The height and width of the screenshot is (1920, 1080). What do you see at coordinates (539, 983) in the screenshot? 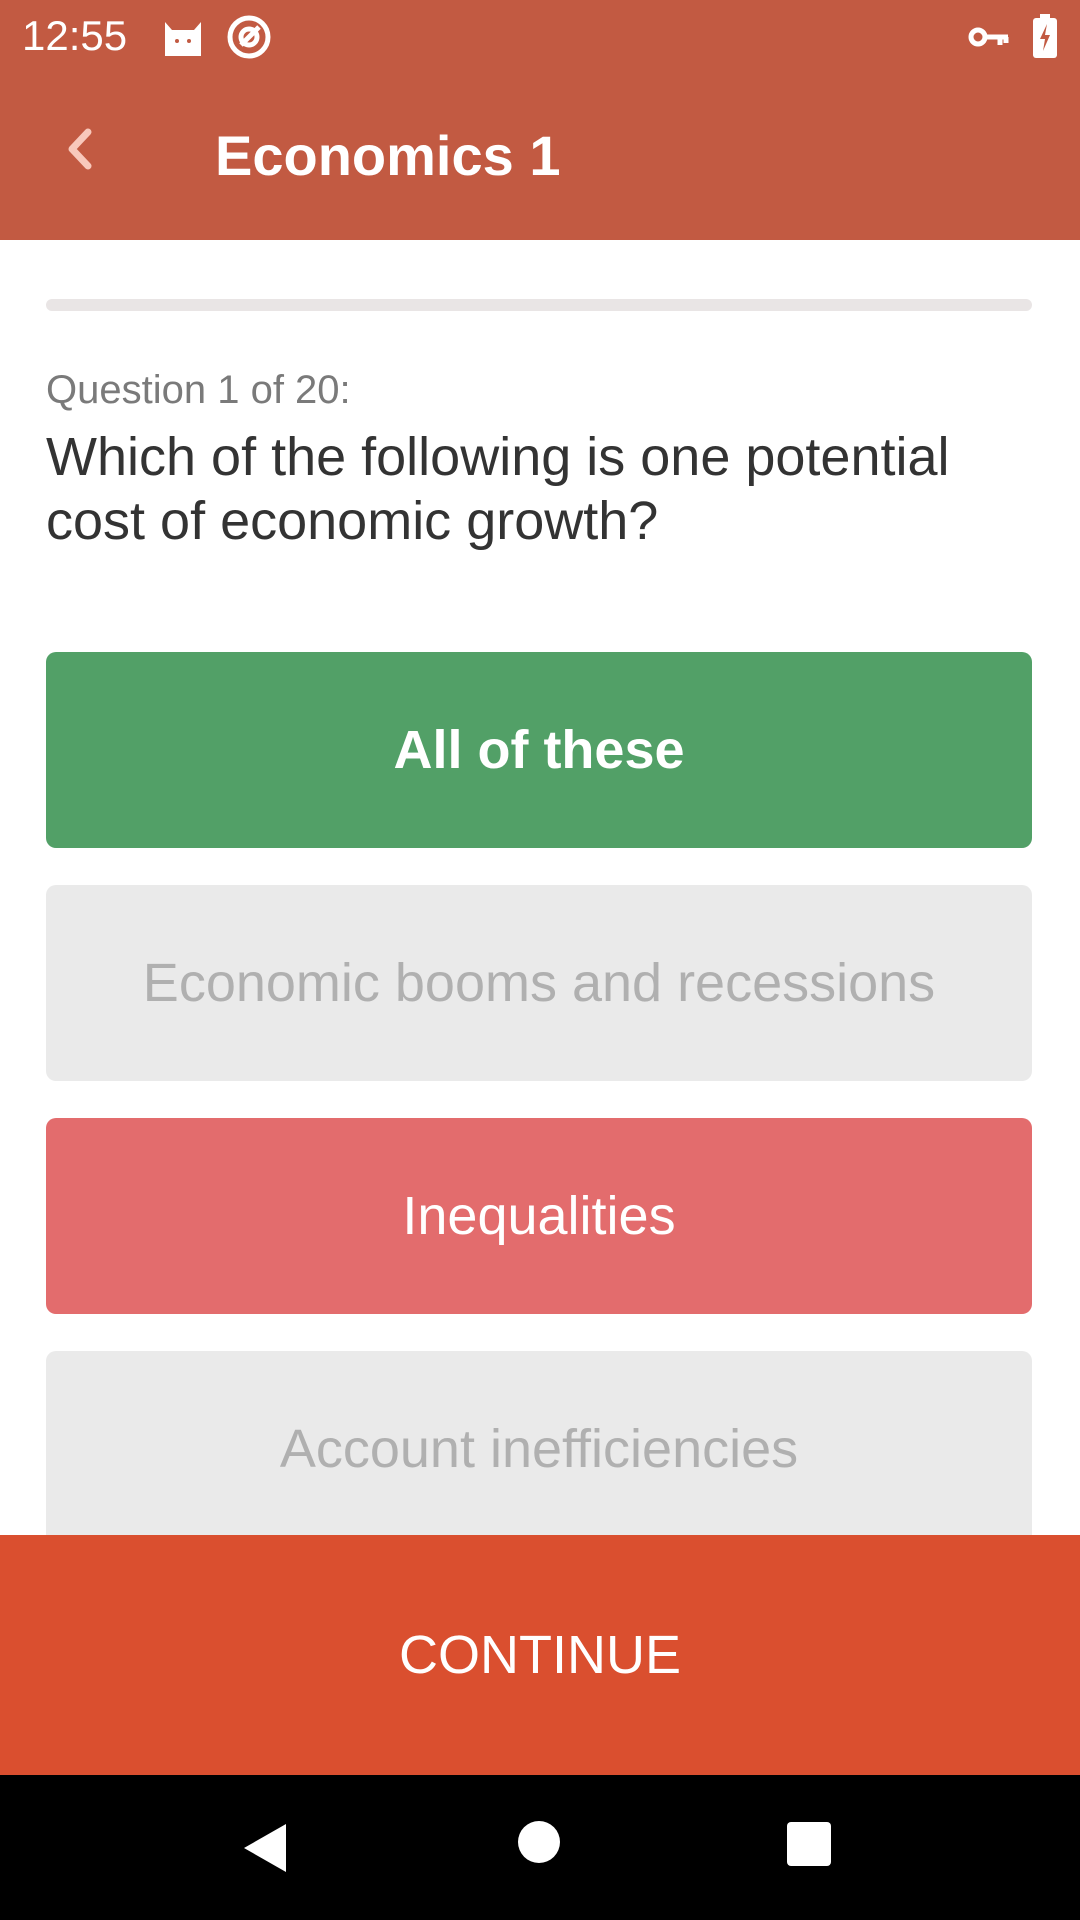
I see `answer-option: Economic booms and recessions` at bounding box center [539, 983].